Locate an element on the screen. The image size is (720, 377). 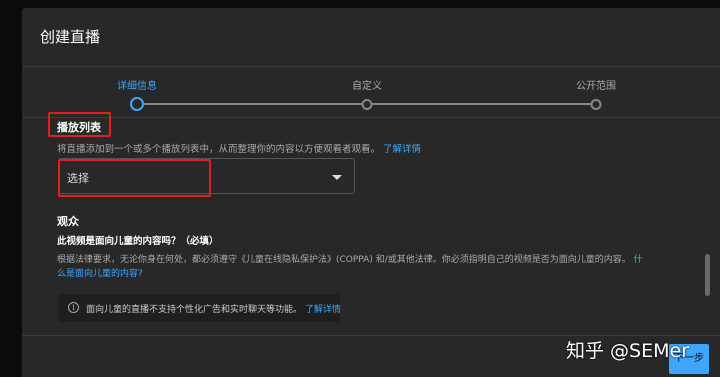
chevron-down-icon is located at coordinates (337, 177).